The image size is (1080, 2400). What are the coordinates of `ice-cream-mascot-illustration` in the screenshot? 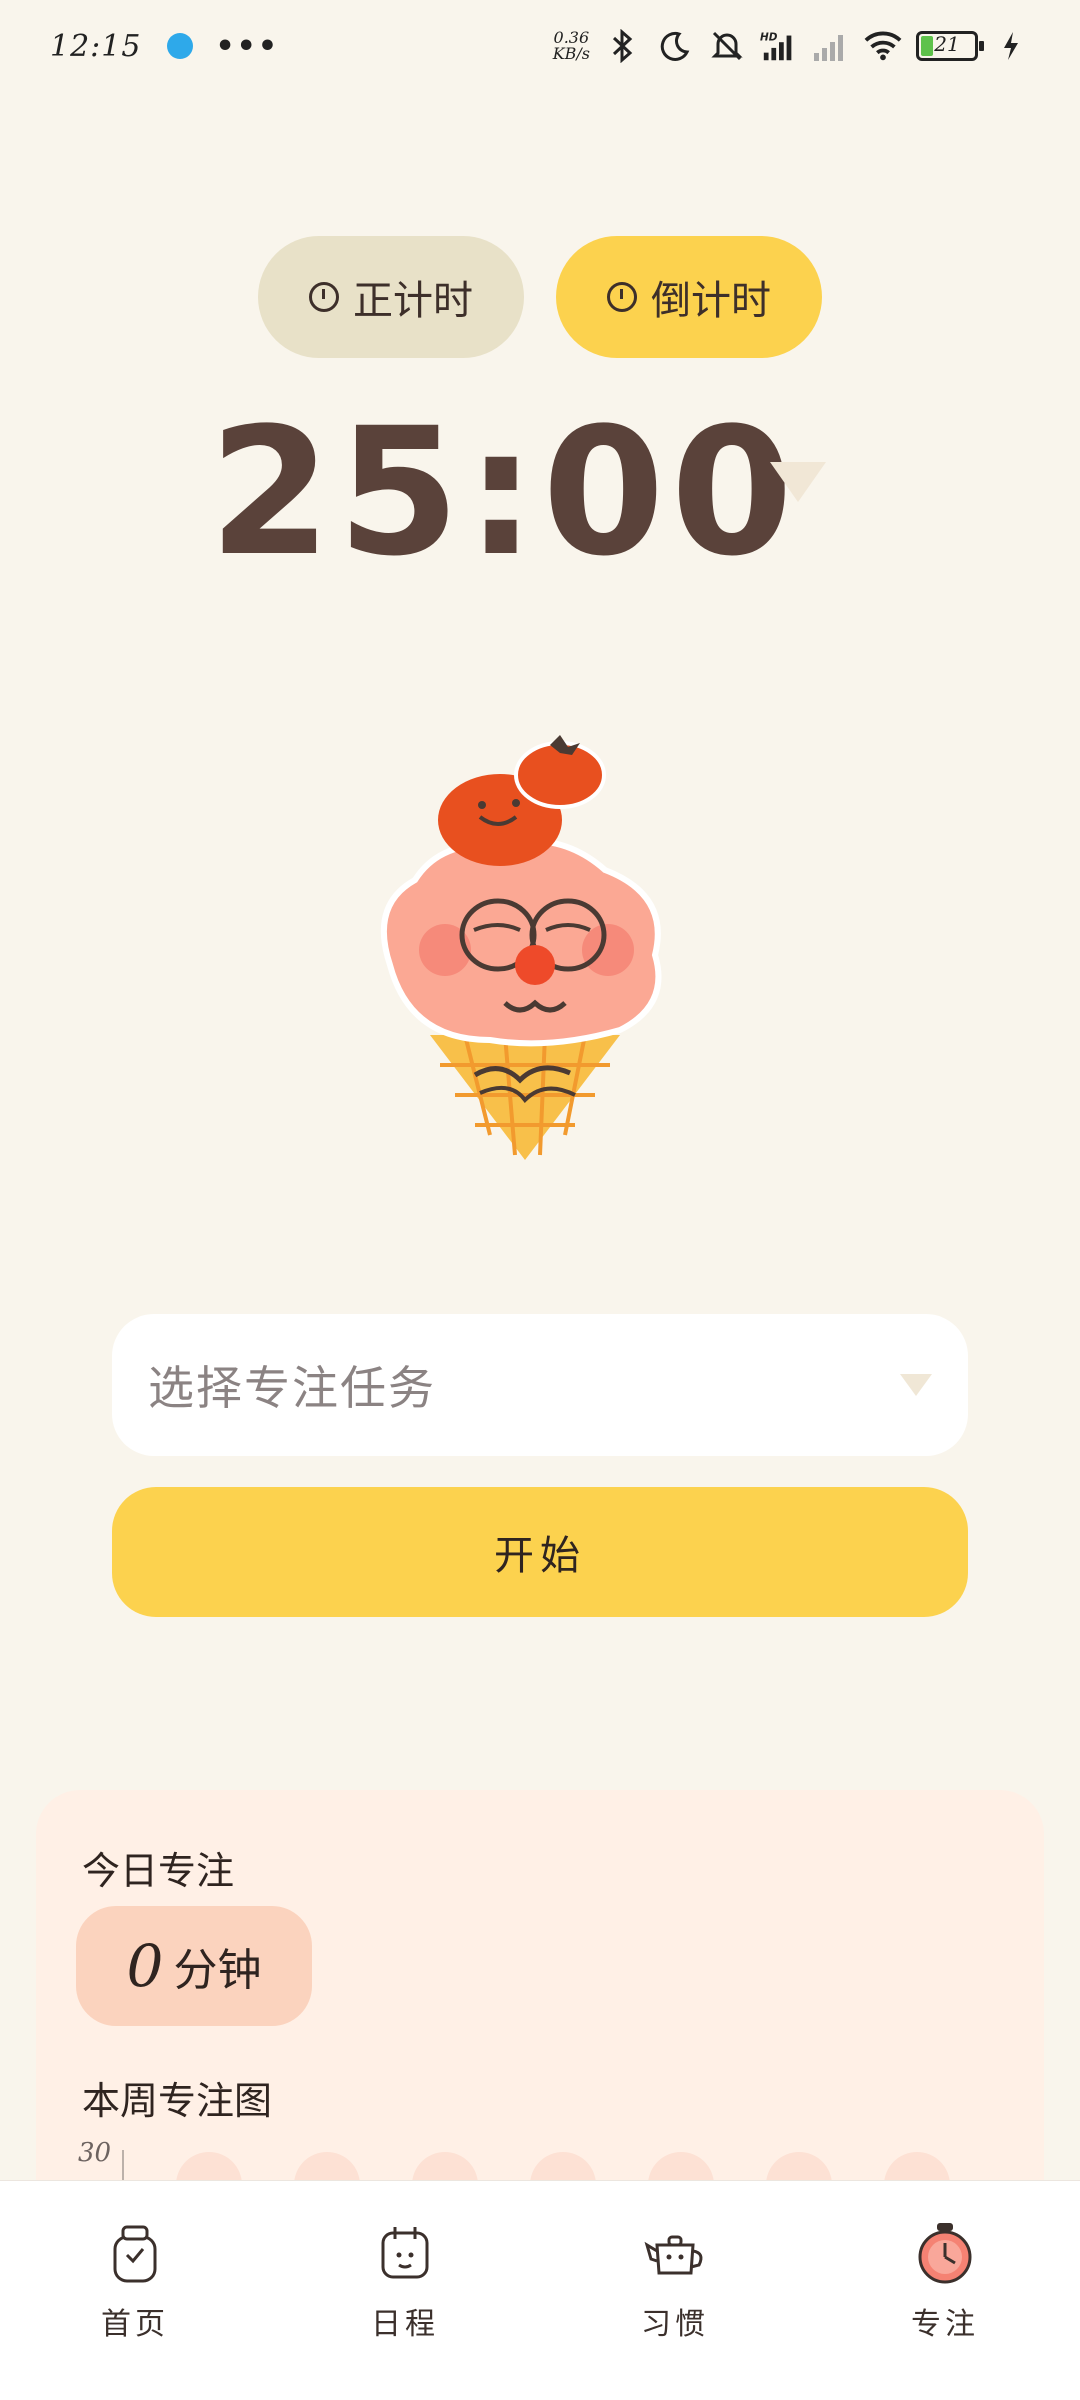 It's located at (521, 947).